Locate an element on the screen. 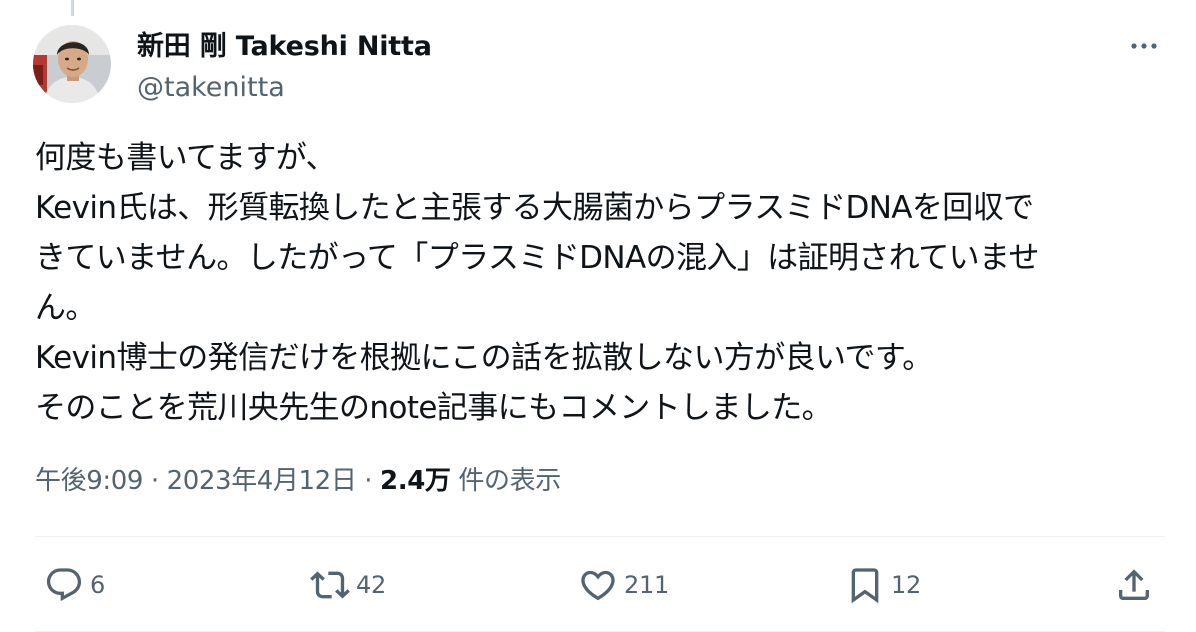 The image size is (1196, 632). heart-icon is located at coordinates (598, 585).